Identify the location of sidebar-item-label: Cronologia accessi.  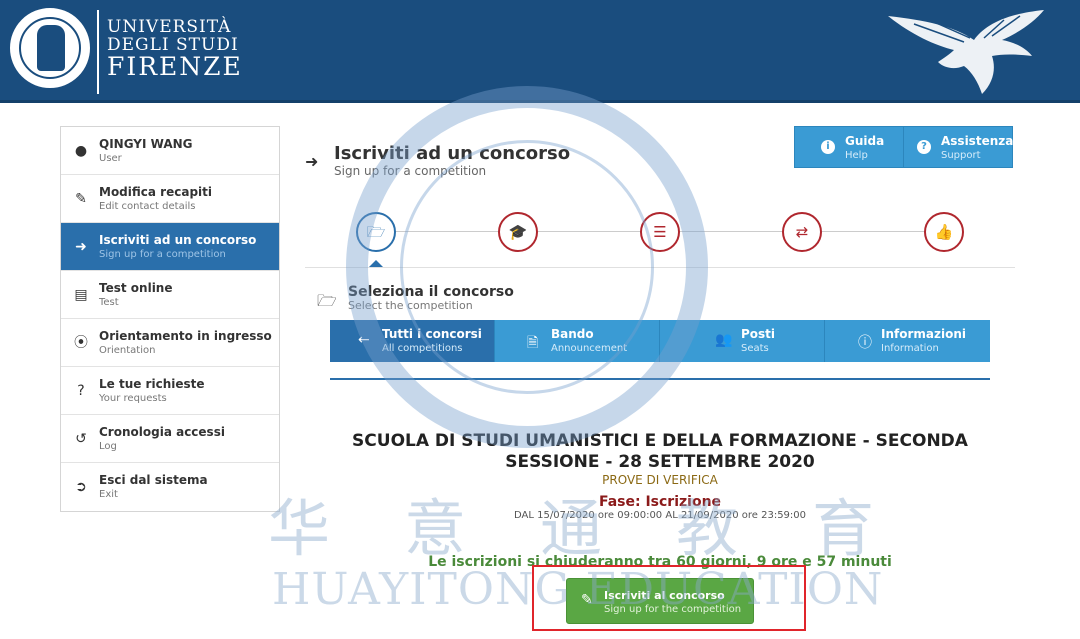
(162, 432).